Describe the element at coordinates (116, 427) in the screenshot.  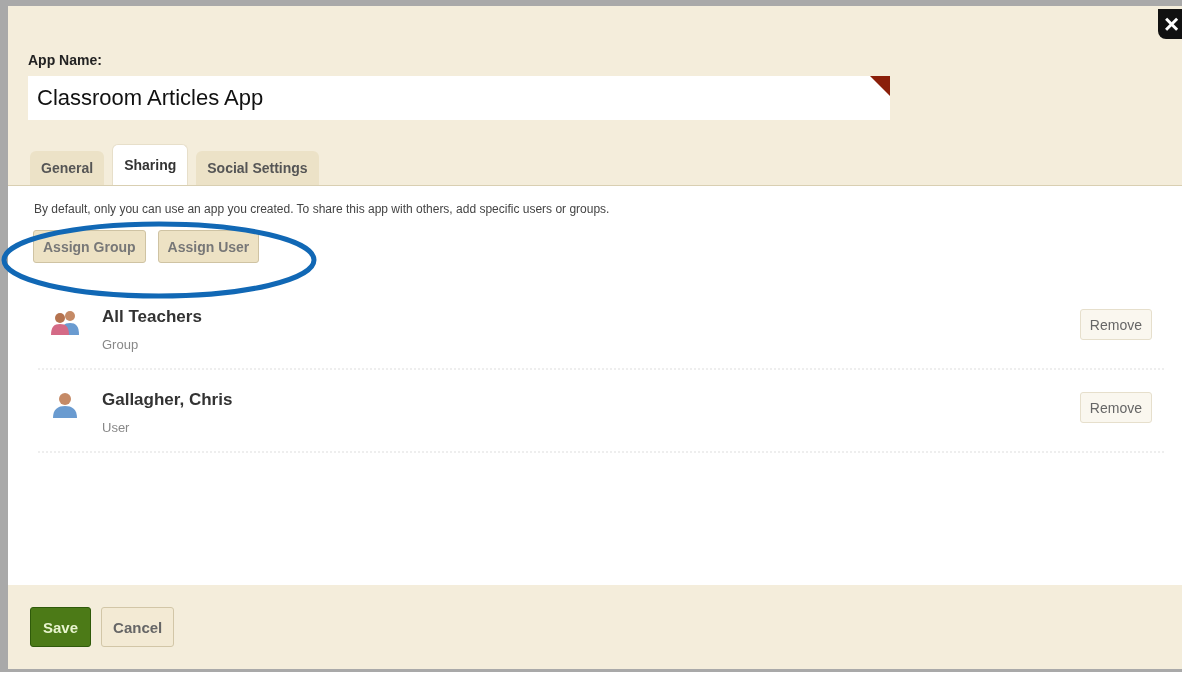
I see `member-type: User` at that location.